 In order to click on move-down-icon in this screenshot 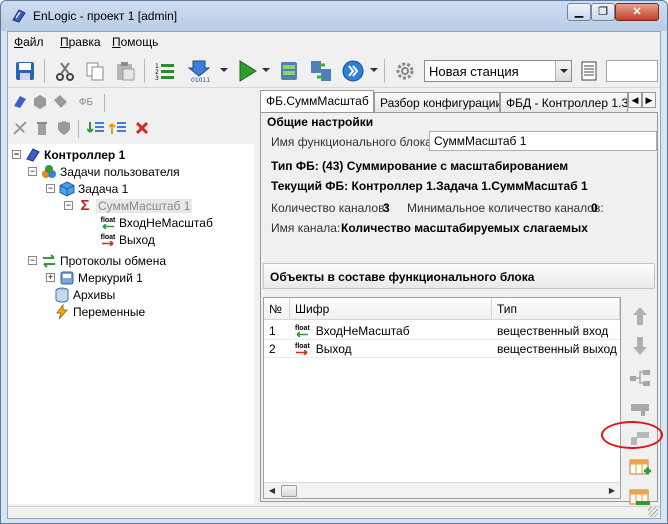, I will do `click(96, 128)`.